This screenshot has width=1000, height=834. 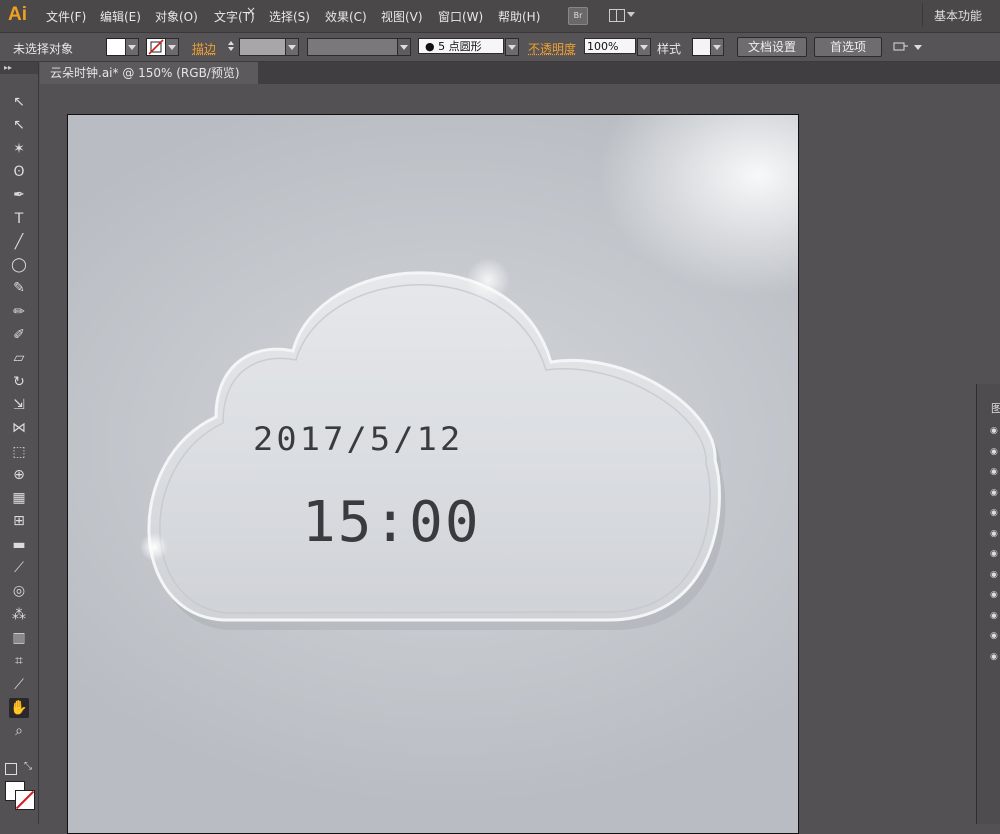 I want to click on divider, so click(x=922, y=15).